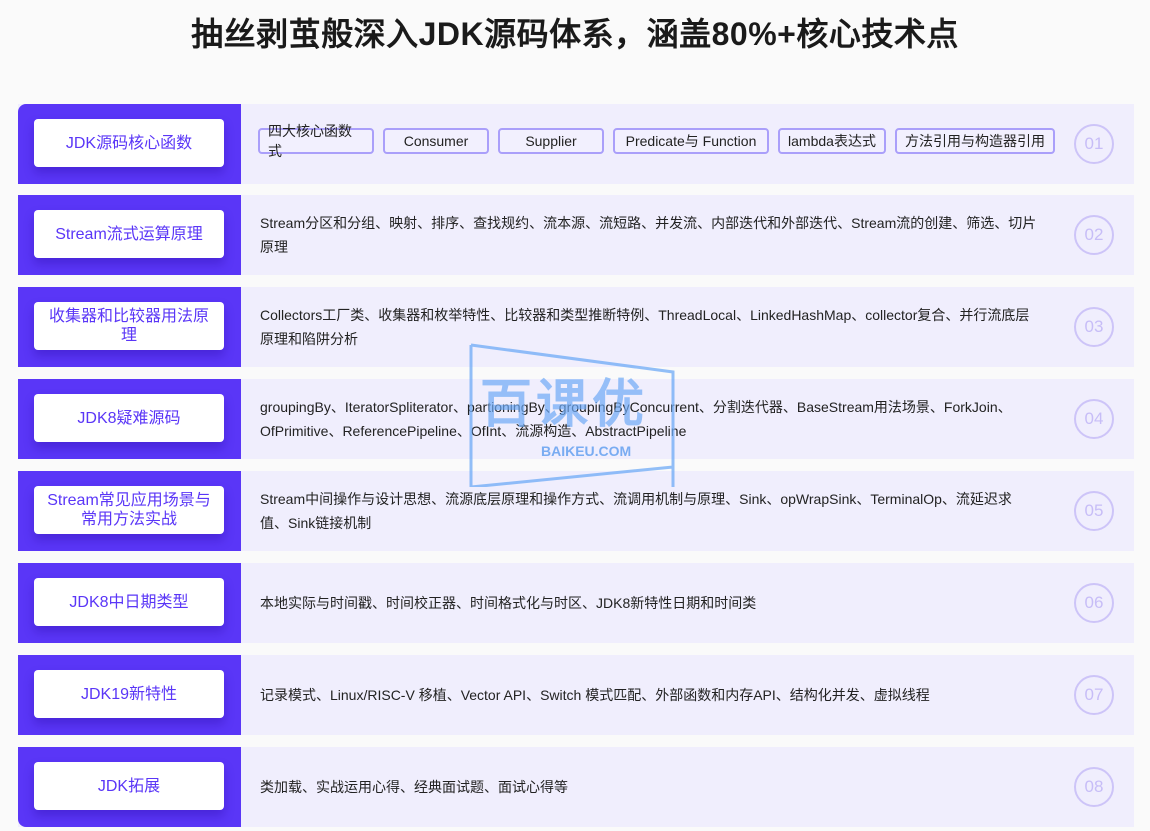 Image resolution: width=1150 pixels, height=831 pixels. Describe the element at coordinates (508, 603) in the screenshot. I see `description-line: 本地实际与时间戳、时间校正器、时间格式化与时区、JDK8新特性日期和时间类` at that location.